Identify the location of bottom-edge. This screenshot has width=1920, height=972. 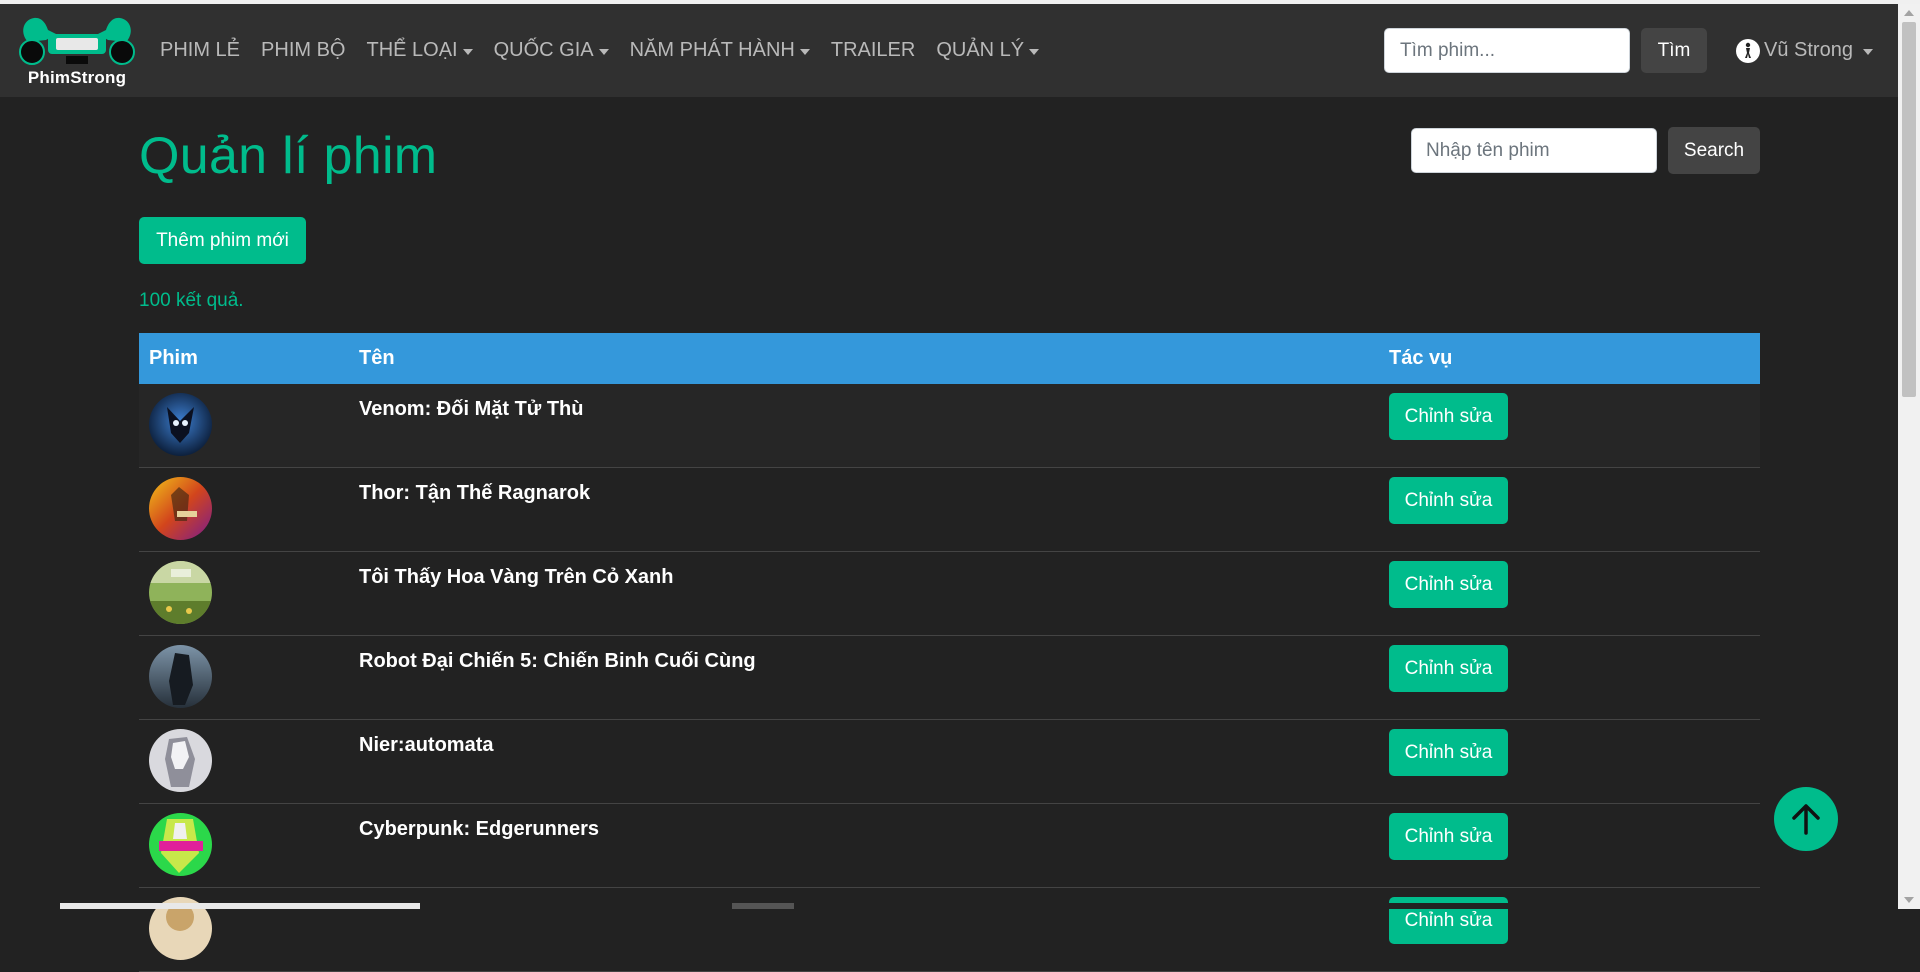
(949, 906).